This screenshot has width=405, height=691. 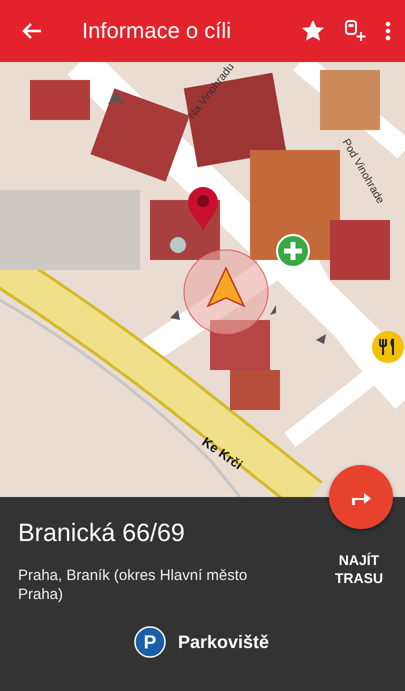 I want to click on back-arrow-icon, so click(x=32, y=31).